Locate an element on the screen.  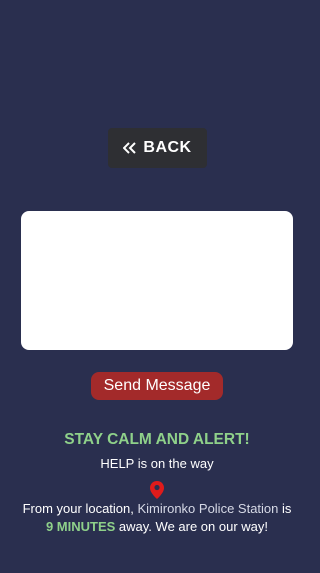
help-on-the-way-text: HELP is on the way is located at coordinates (157, 463).